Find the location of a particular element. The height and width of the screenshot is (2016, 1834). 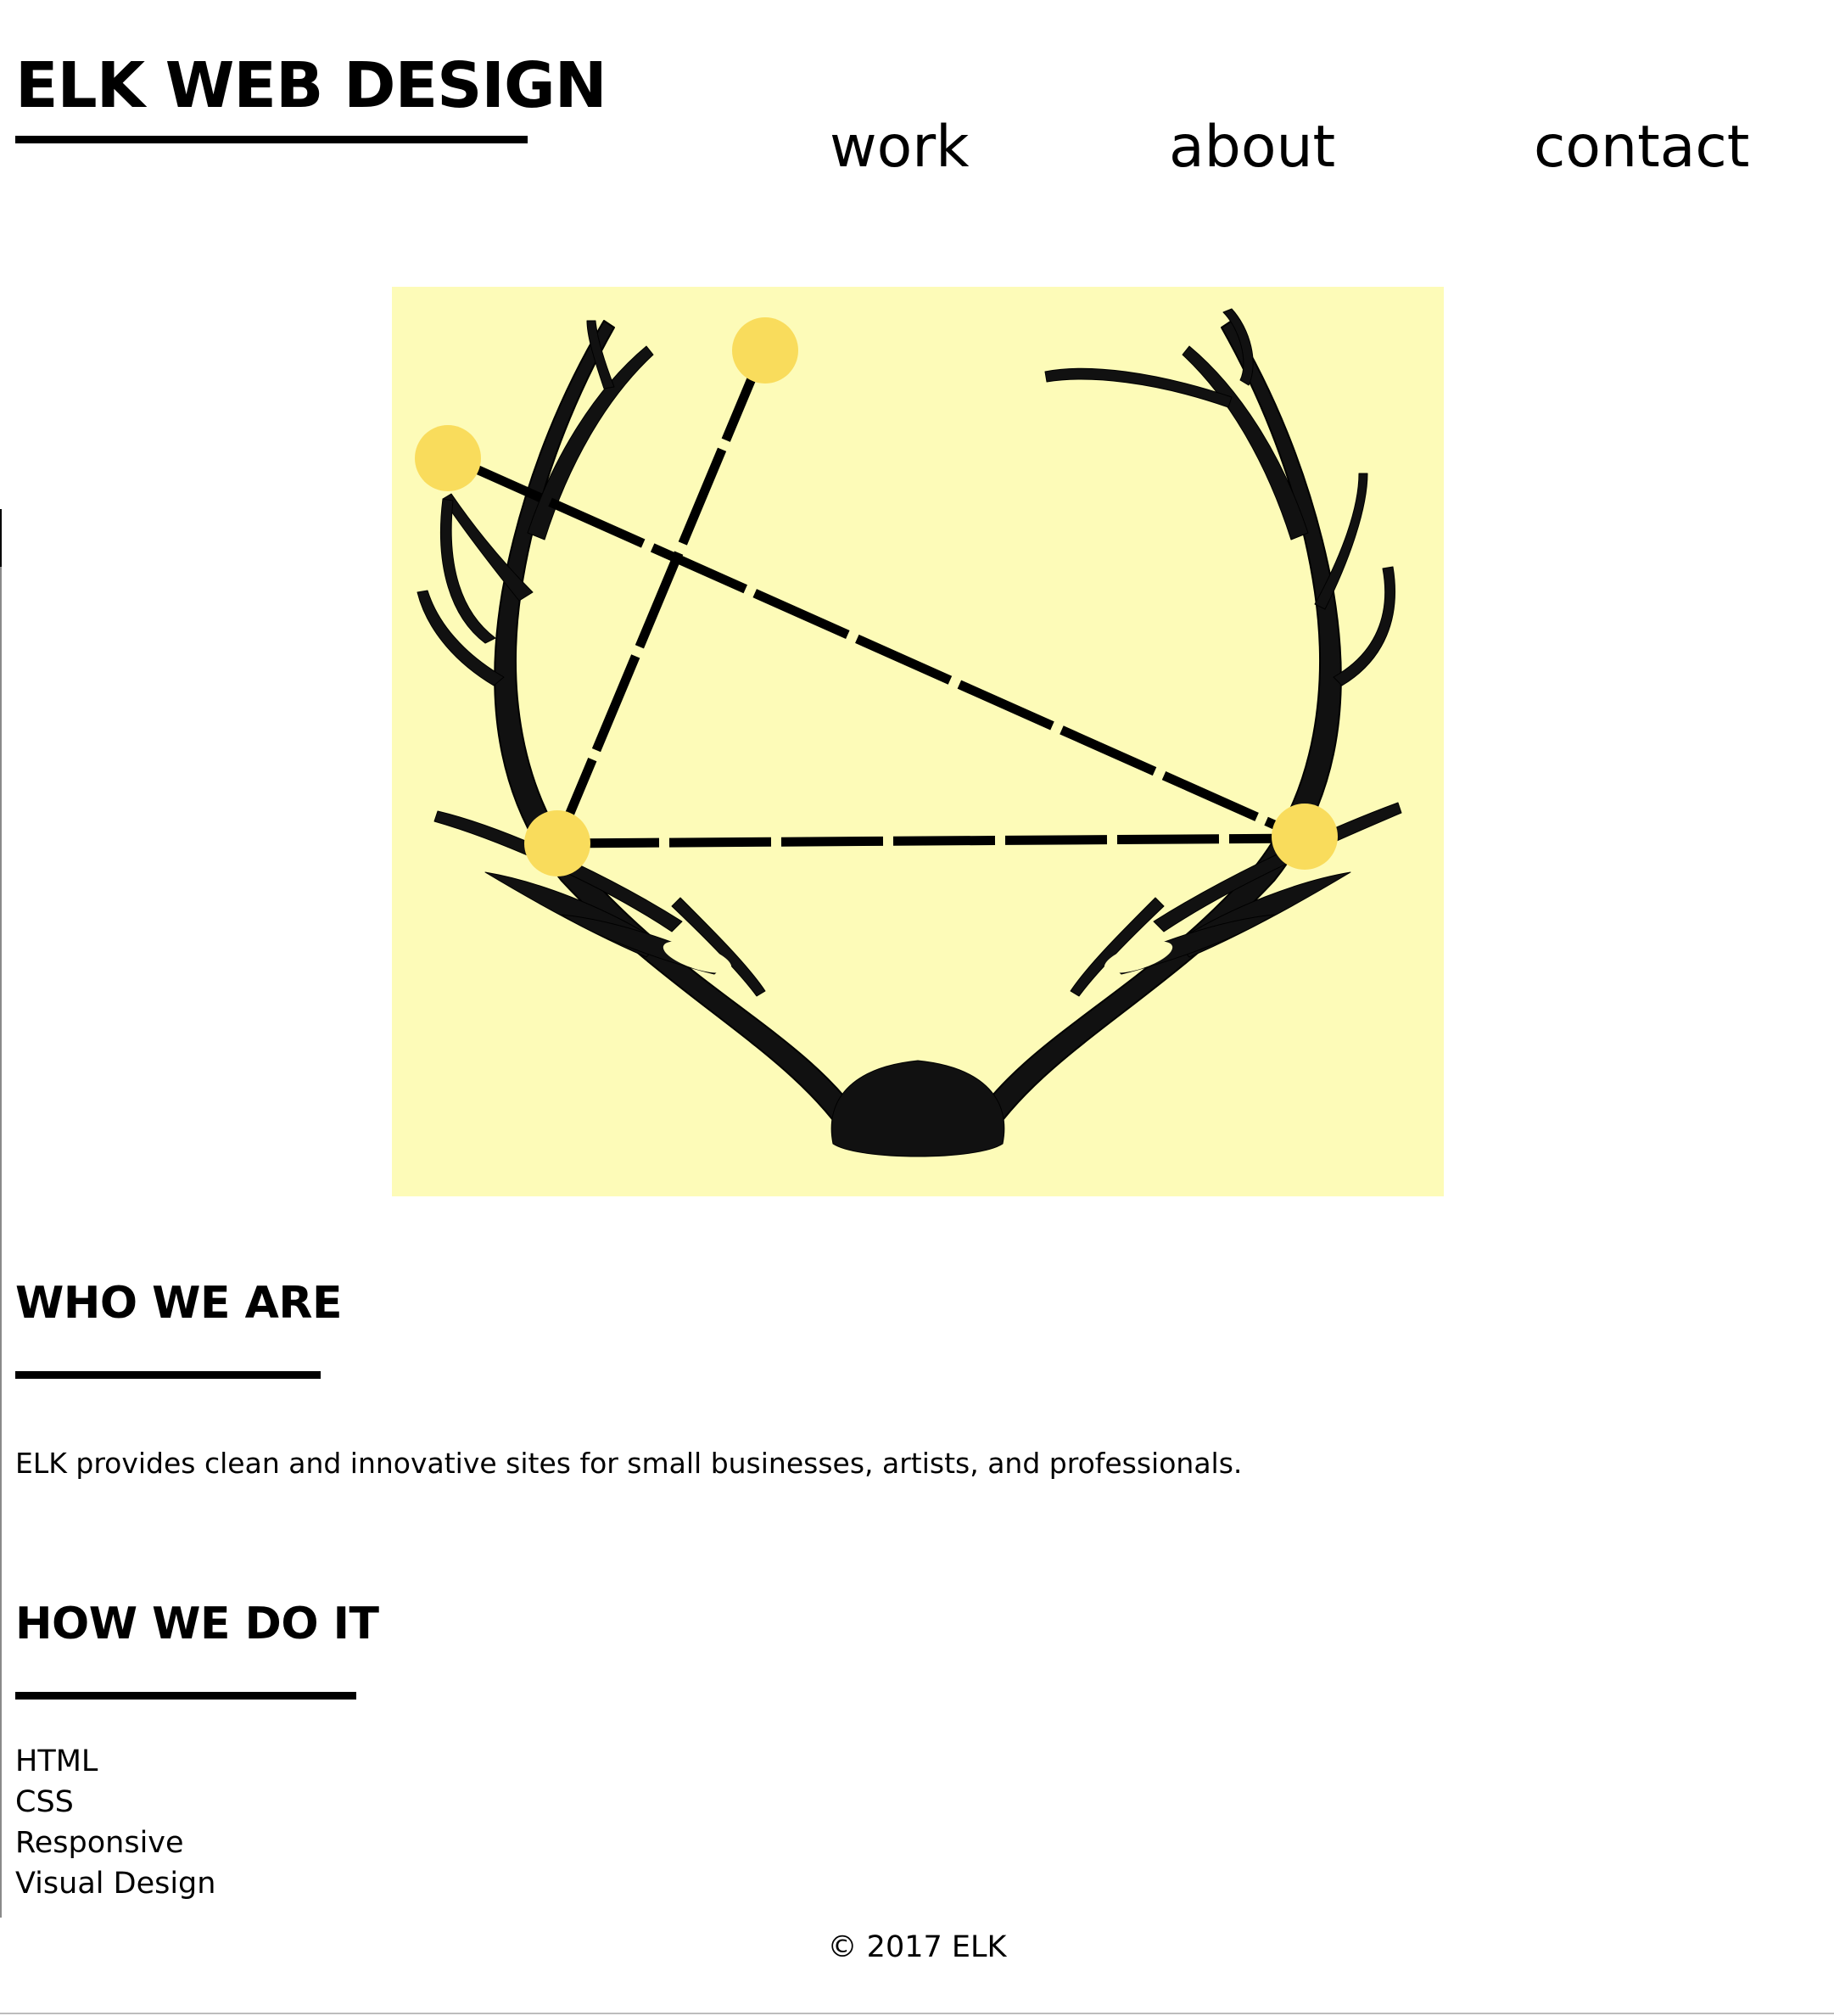

nav-link-about: about is located at coordinates (1252, 147).